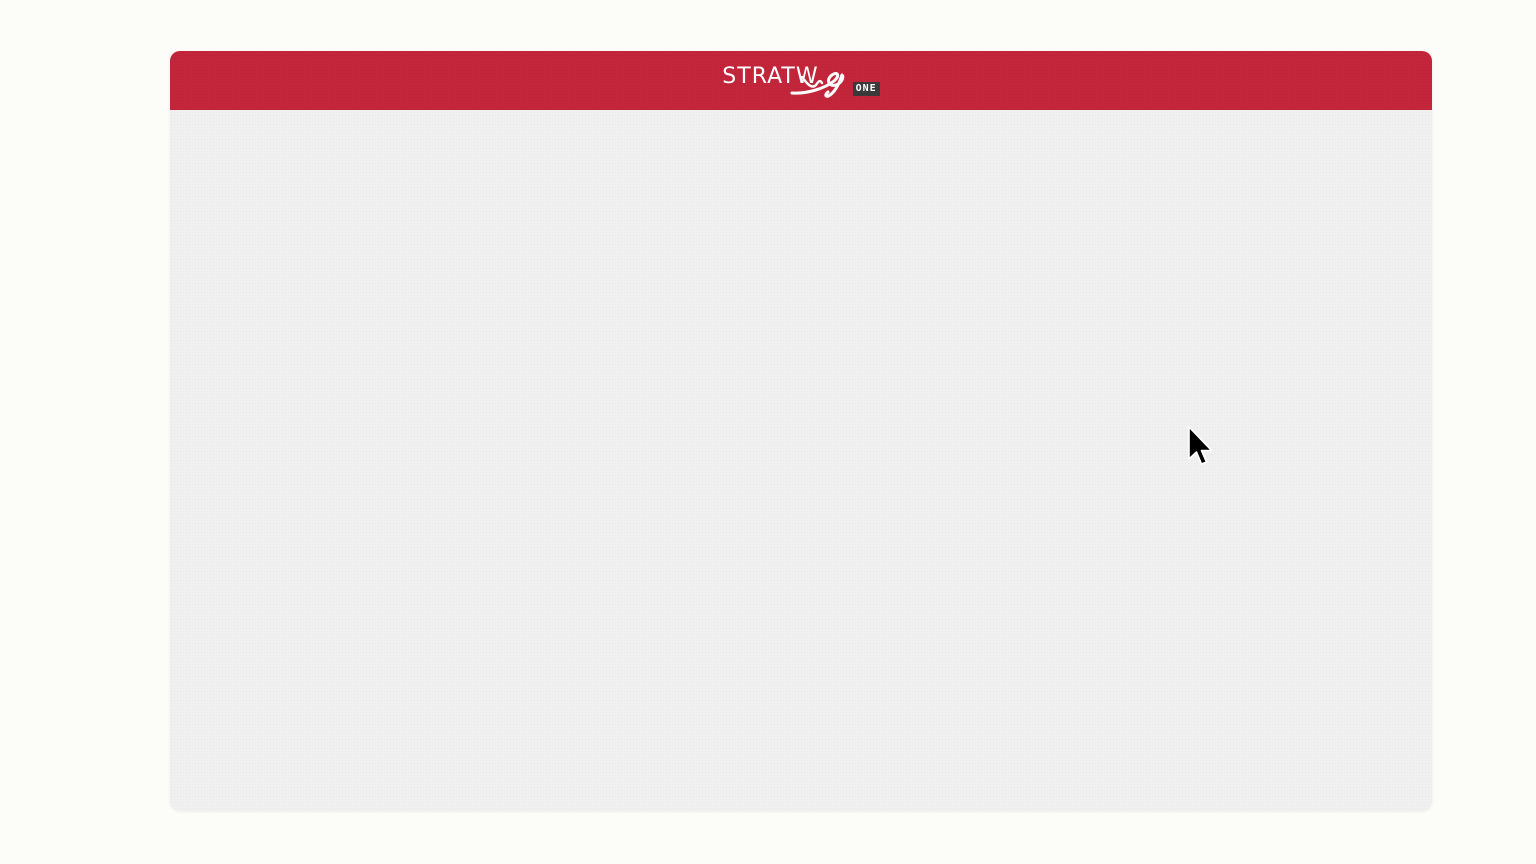 Image resolution: width=1536 pixels, height=864 pixels. I want to click on app-header: STRATW ONE, so click(801, 80).